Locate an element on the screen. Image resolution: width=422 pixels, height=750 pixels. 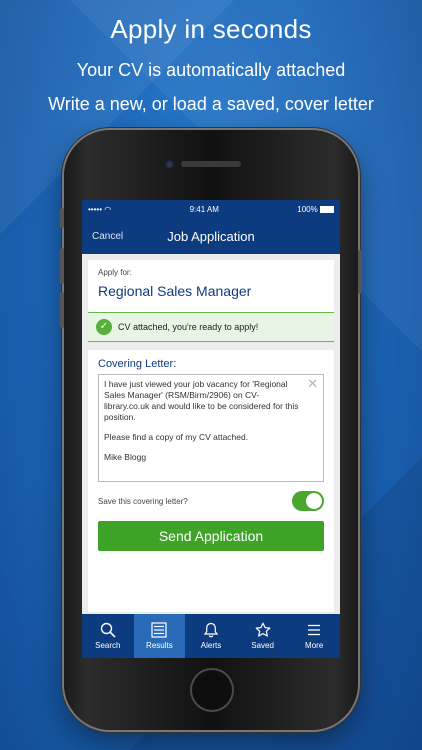
tab-bar: Search Results Alerts Saved More is located at coordinates (211, 636).